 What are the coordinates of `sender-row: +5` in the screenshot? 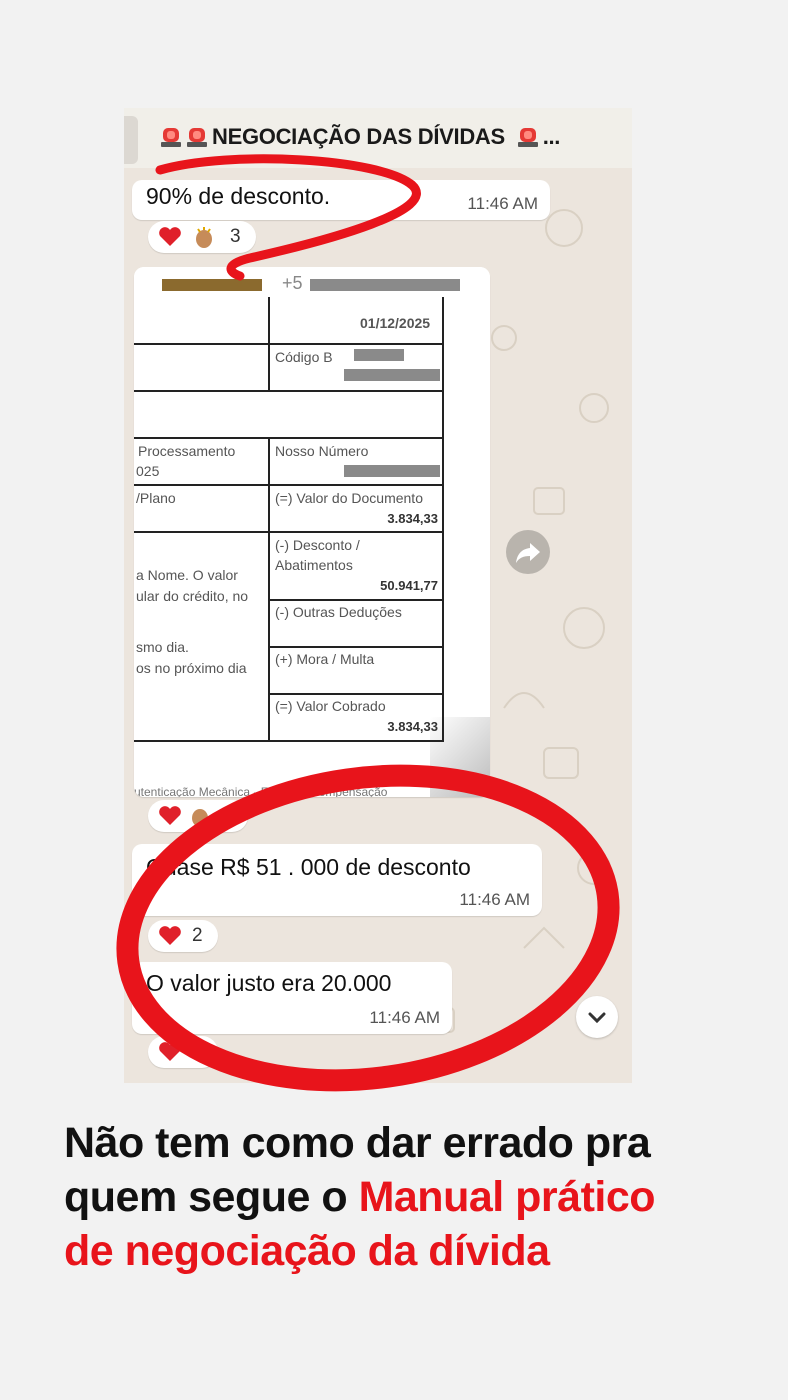 It's located at (312, 284).